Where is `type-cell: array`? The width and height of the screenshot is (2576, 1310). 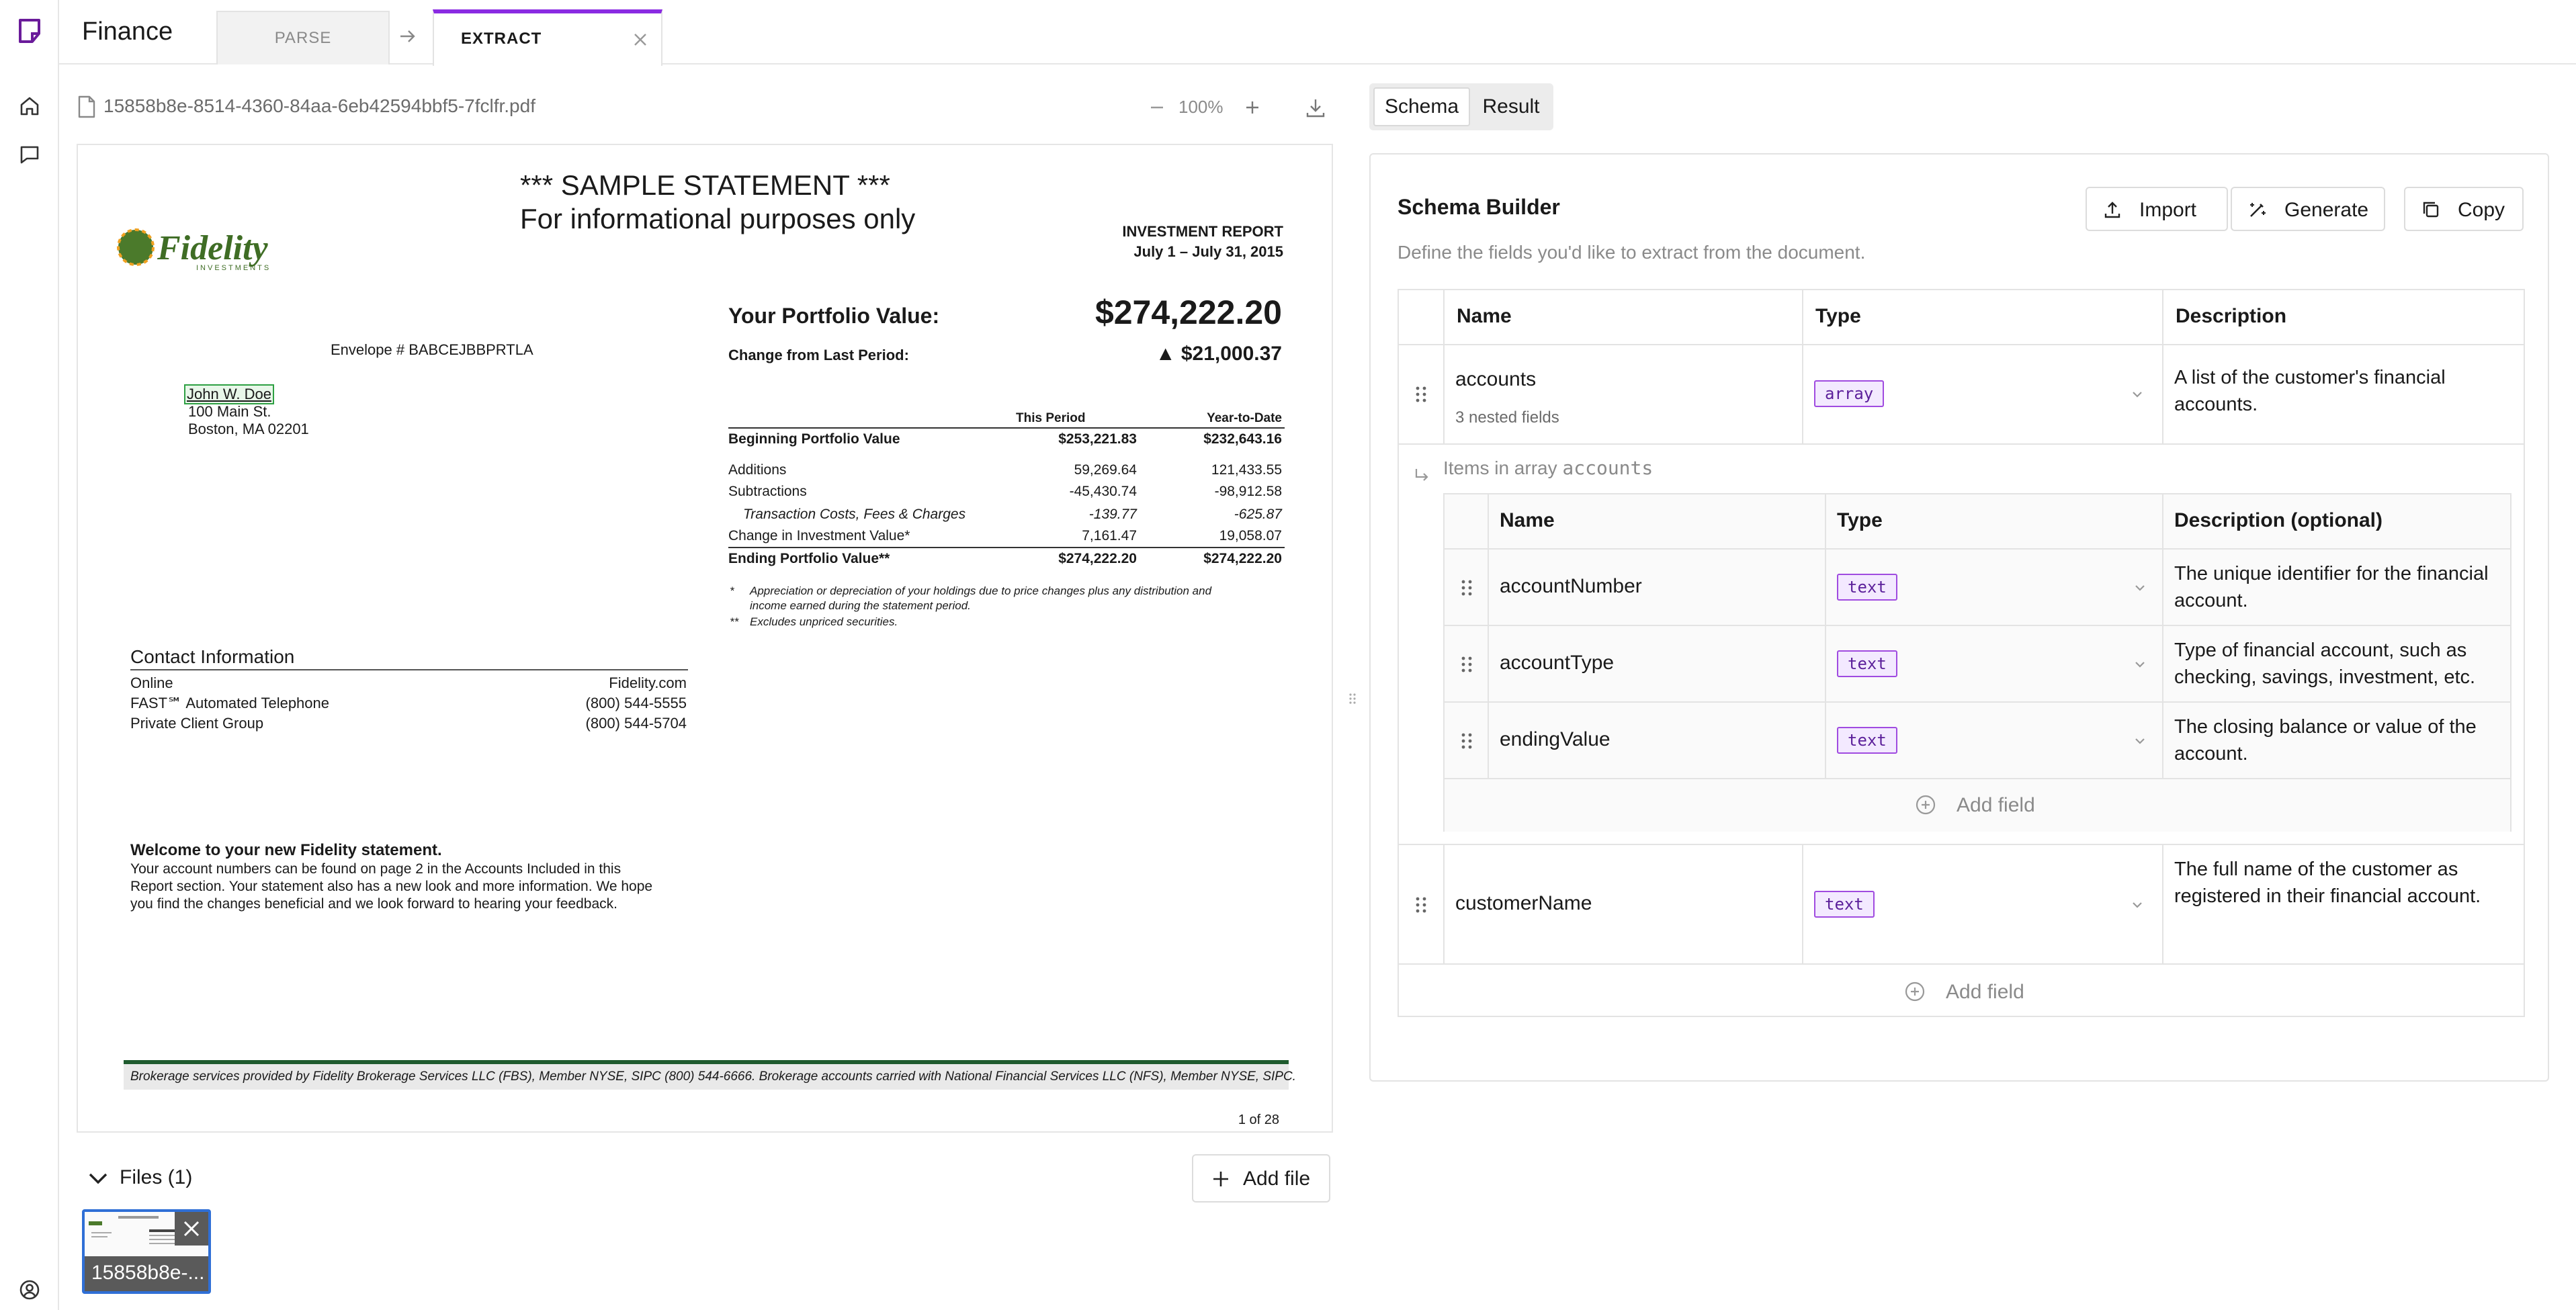
type-cell: array is located at coordinates (1982, 394).